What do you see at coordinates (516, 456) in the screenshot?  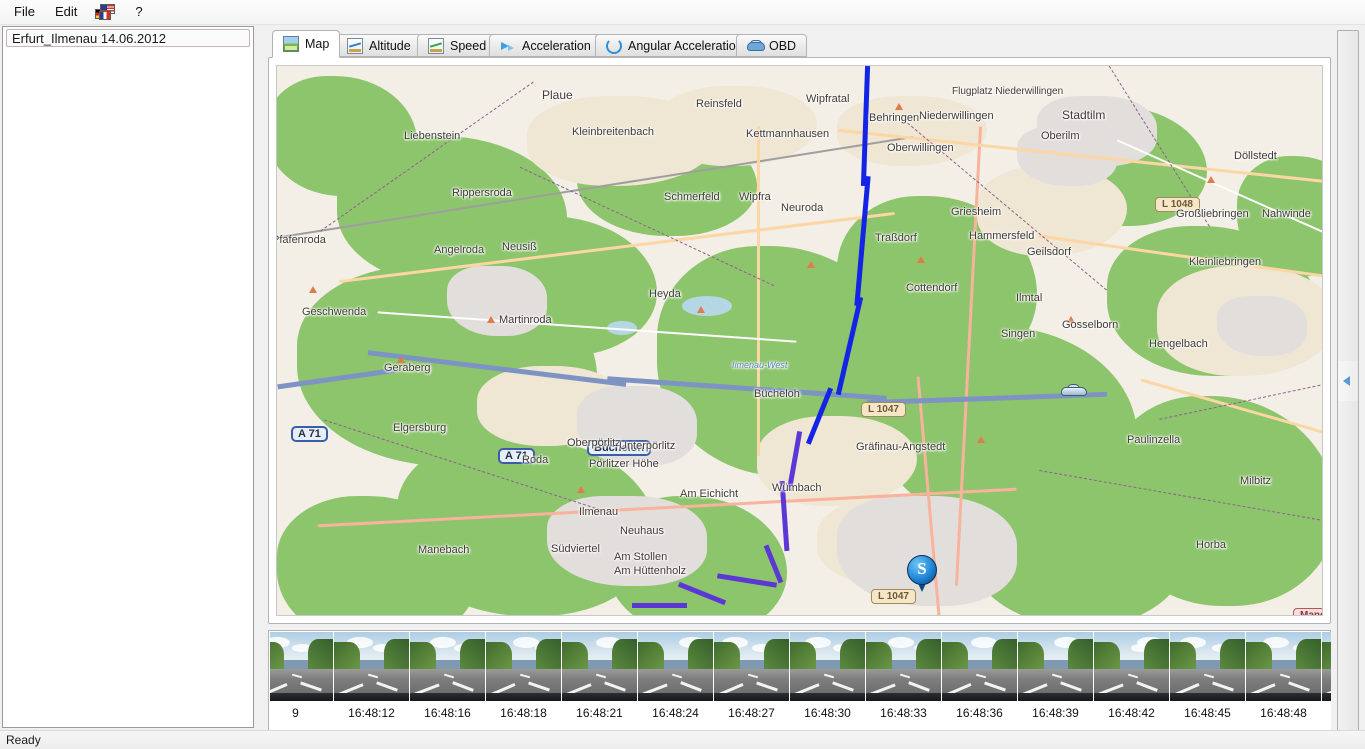 I see `motorway-shield-a71: A 71` at bounding box center [516, 456].